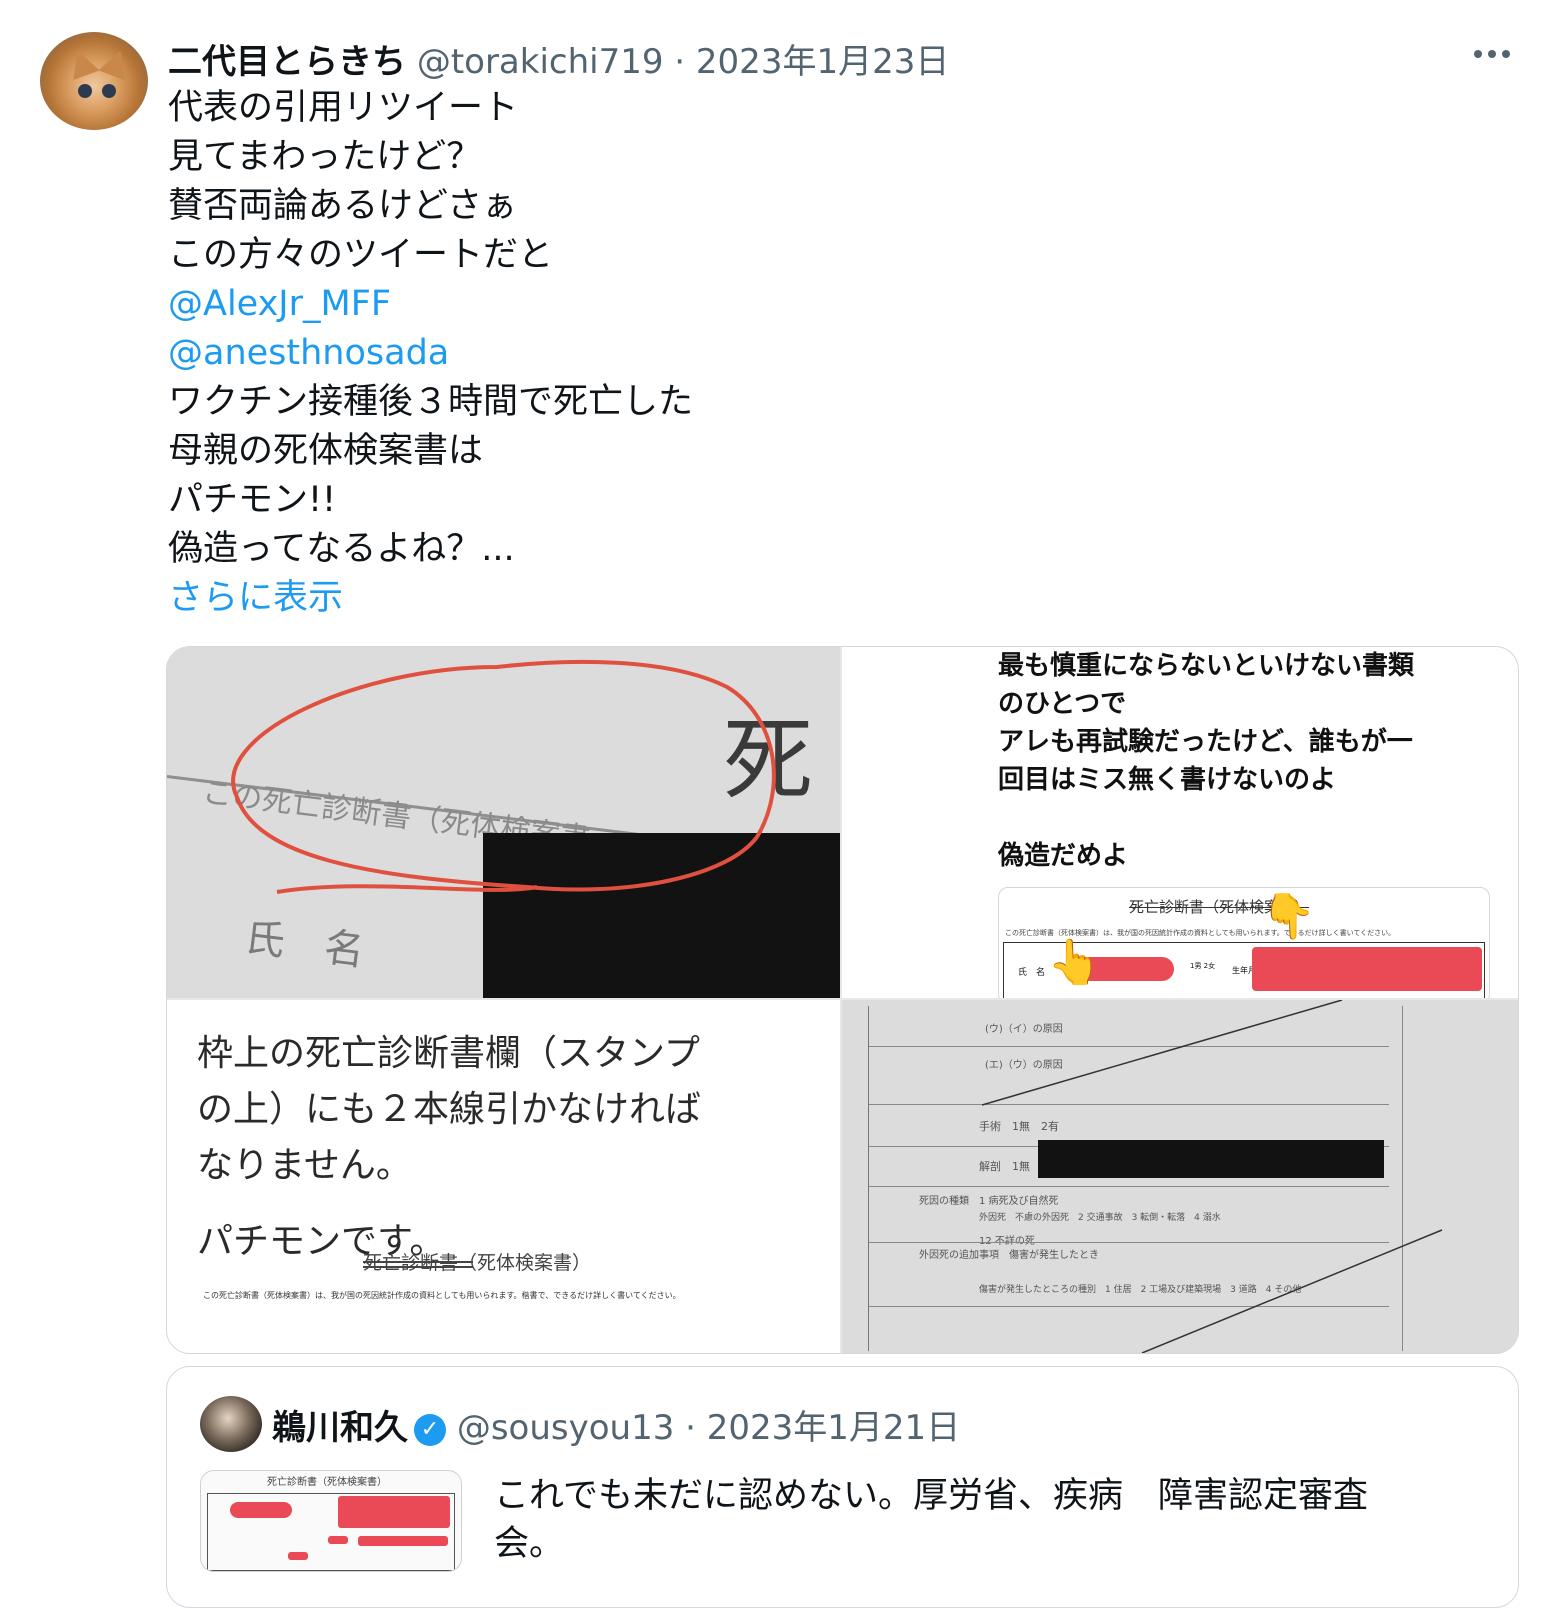 The width and height of the screenshot is (1566, 1608). I want to click on redaction-name, so click(261, 1510).